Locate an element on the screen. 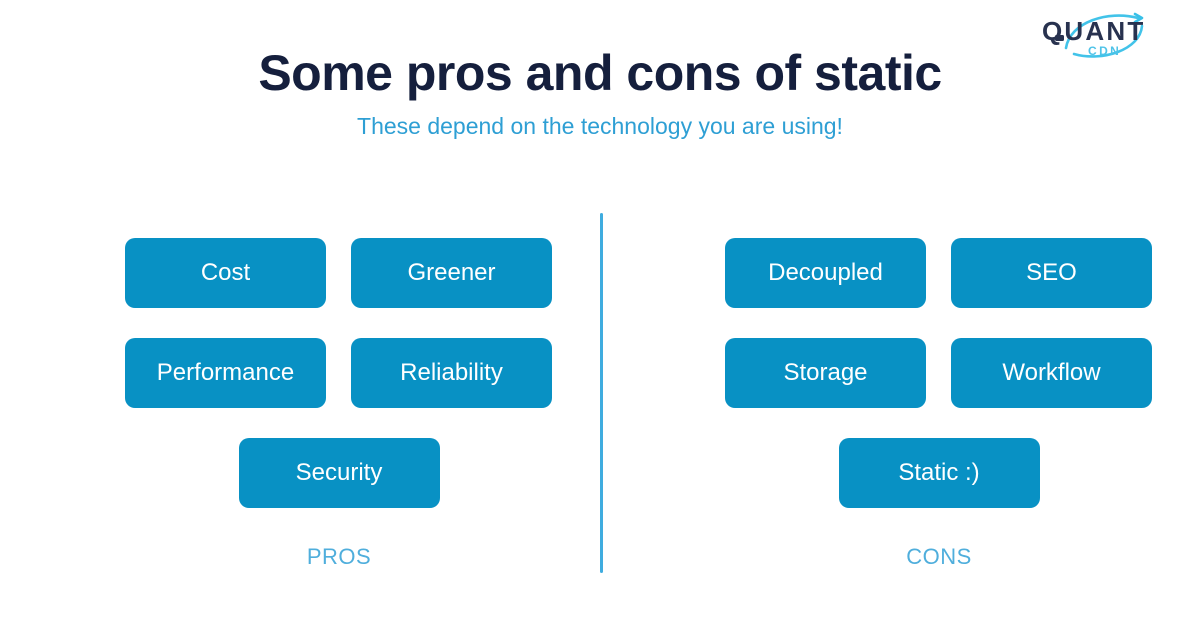  cons-row-2: Storage Workflow is located at coordinates (939, 373).